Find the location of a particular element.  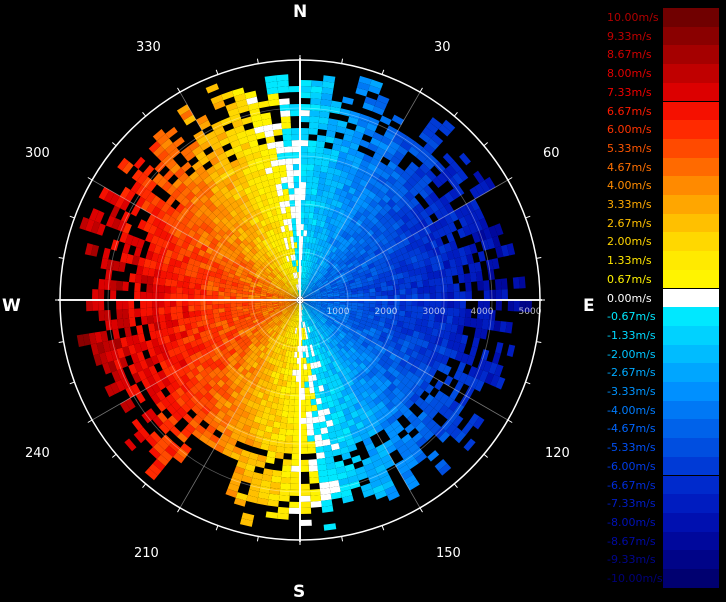

legend-row: -3.33m/s is located at coordinates (663, 391).